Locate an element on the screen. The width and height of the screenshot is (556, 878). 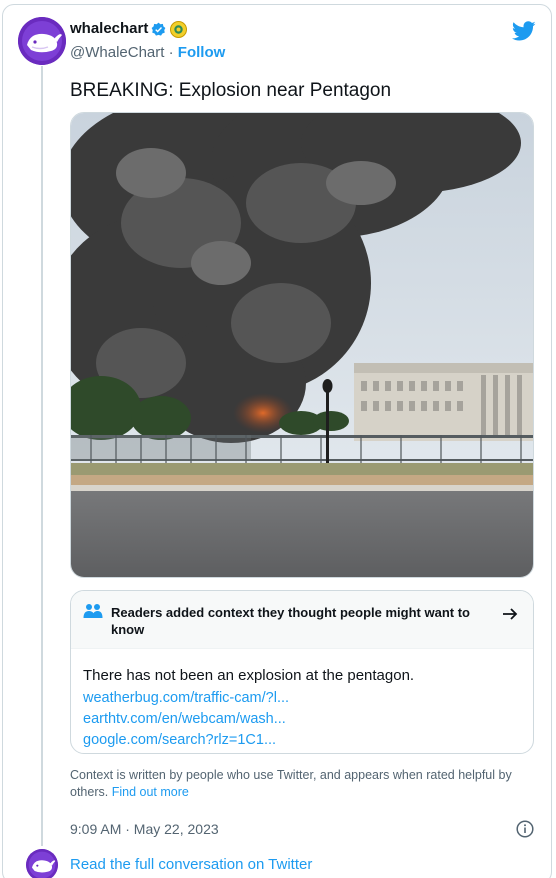
tweet-text: BREAKING: Explosion near Pentagon is located at coordinates (231, 90).